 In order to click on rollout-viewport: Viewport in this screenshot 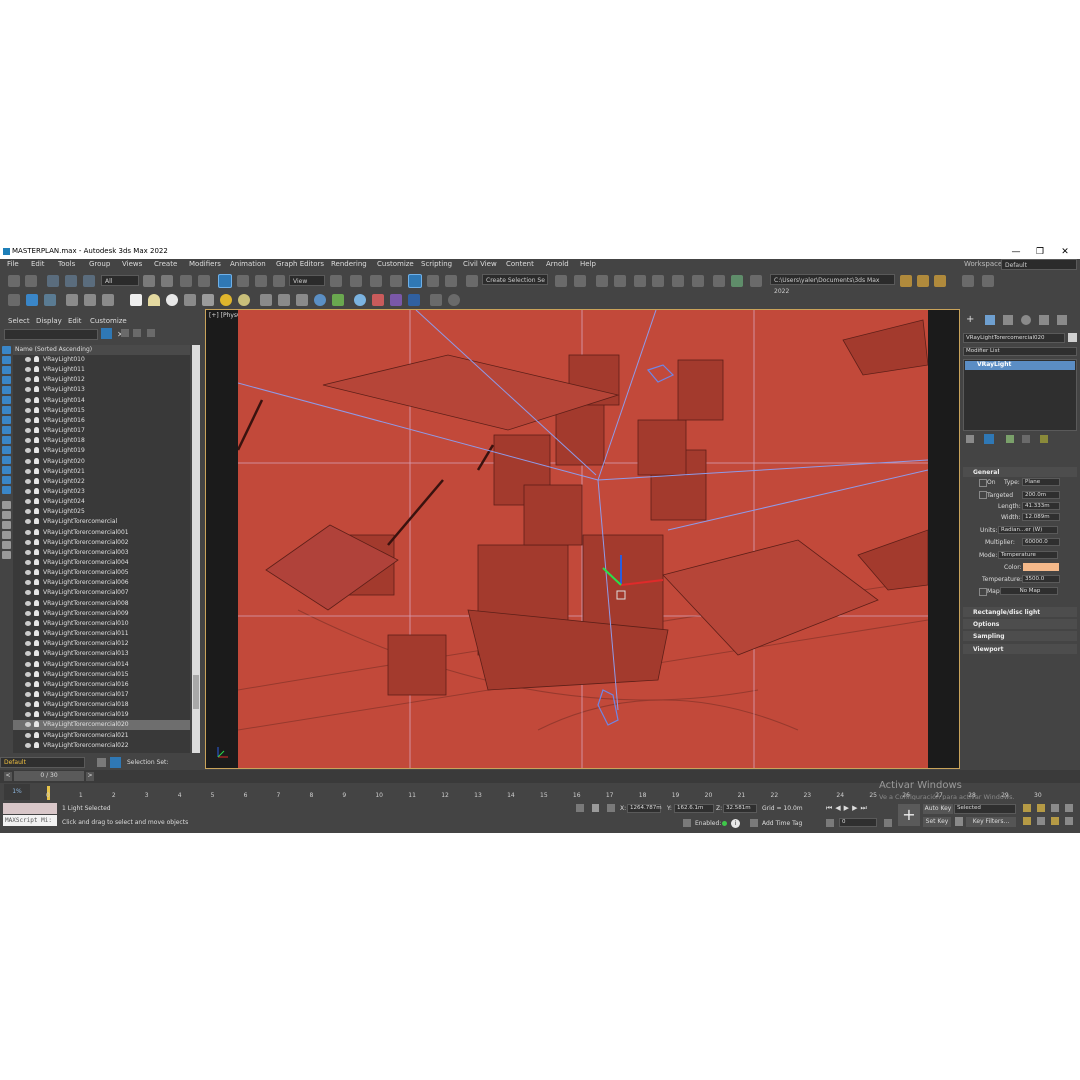, I will do `click(1020, 649)`.